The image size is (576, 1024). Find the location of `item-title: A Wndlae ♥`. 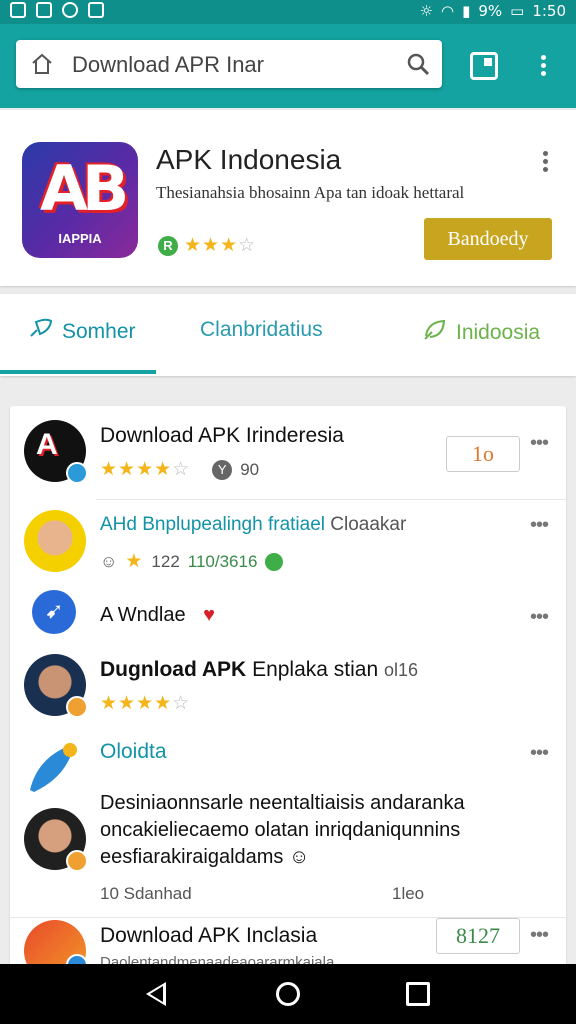

item-title: A Wndlae ♥ is located at coordinates (157, 615).